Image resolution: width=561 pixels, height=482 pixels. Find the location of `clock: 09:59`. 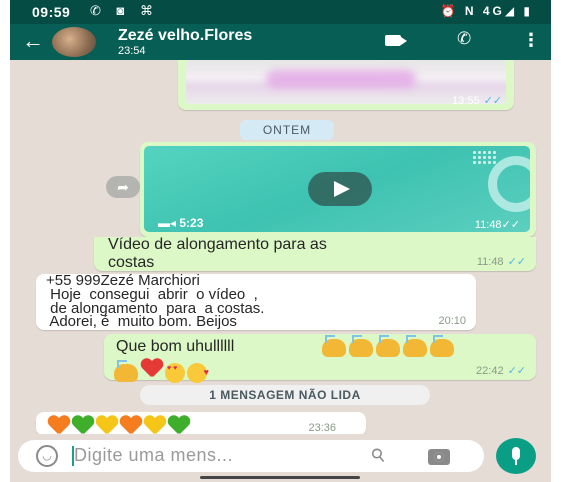

clock: 09:59 is located at coordinates (51, 12).